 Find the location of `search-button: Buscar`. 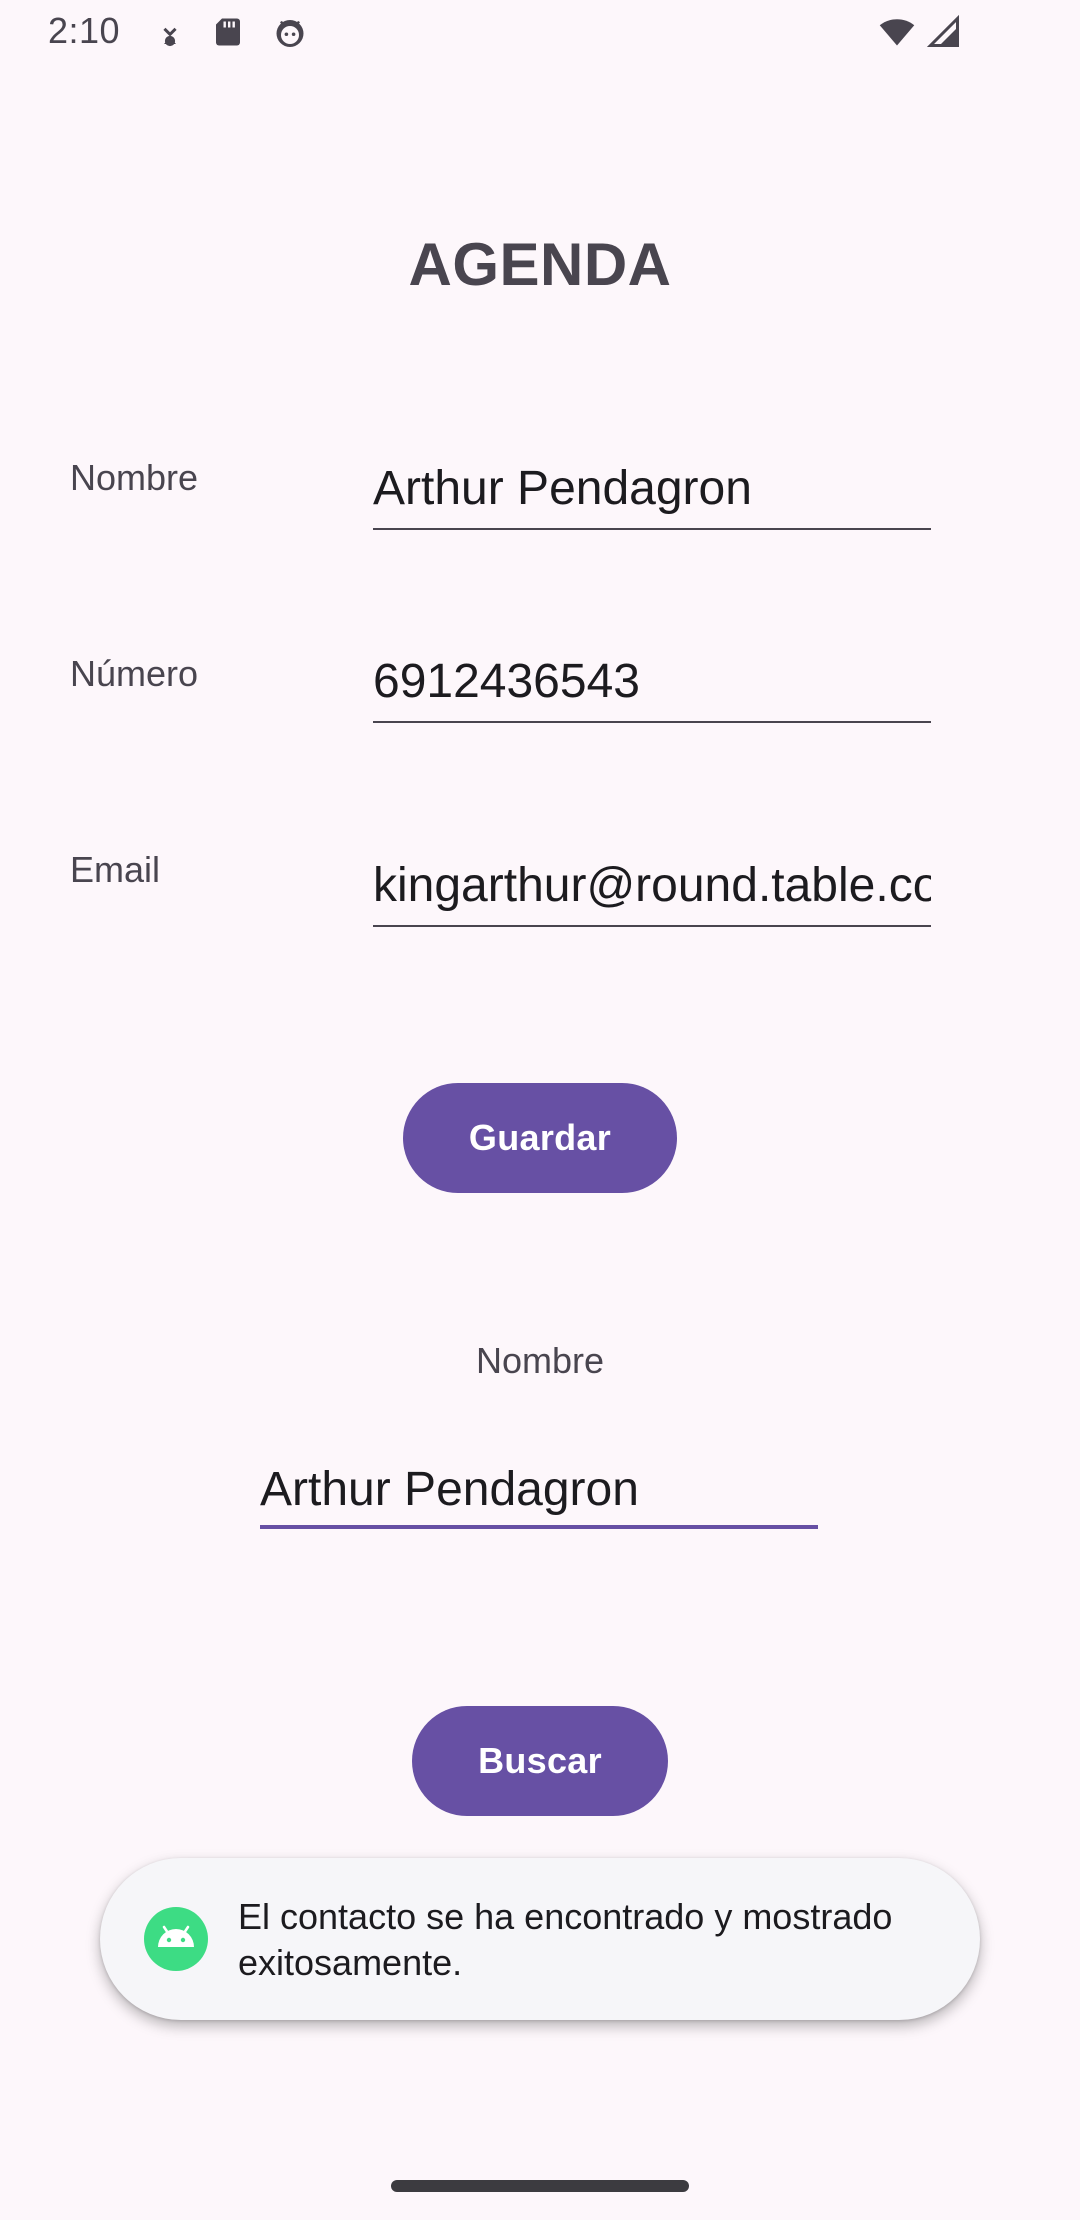

search-button: Buscar is located at coordinates (540, 1761).